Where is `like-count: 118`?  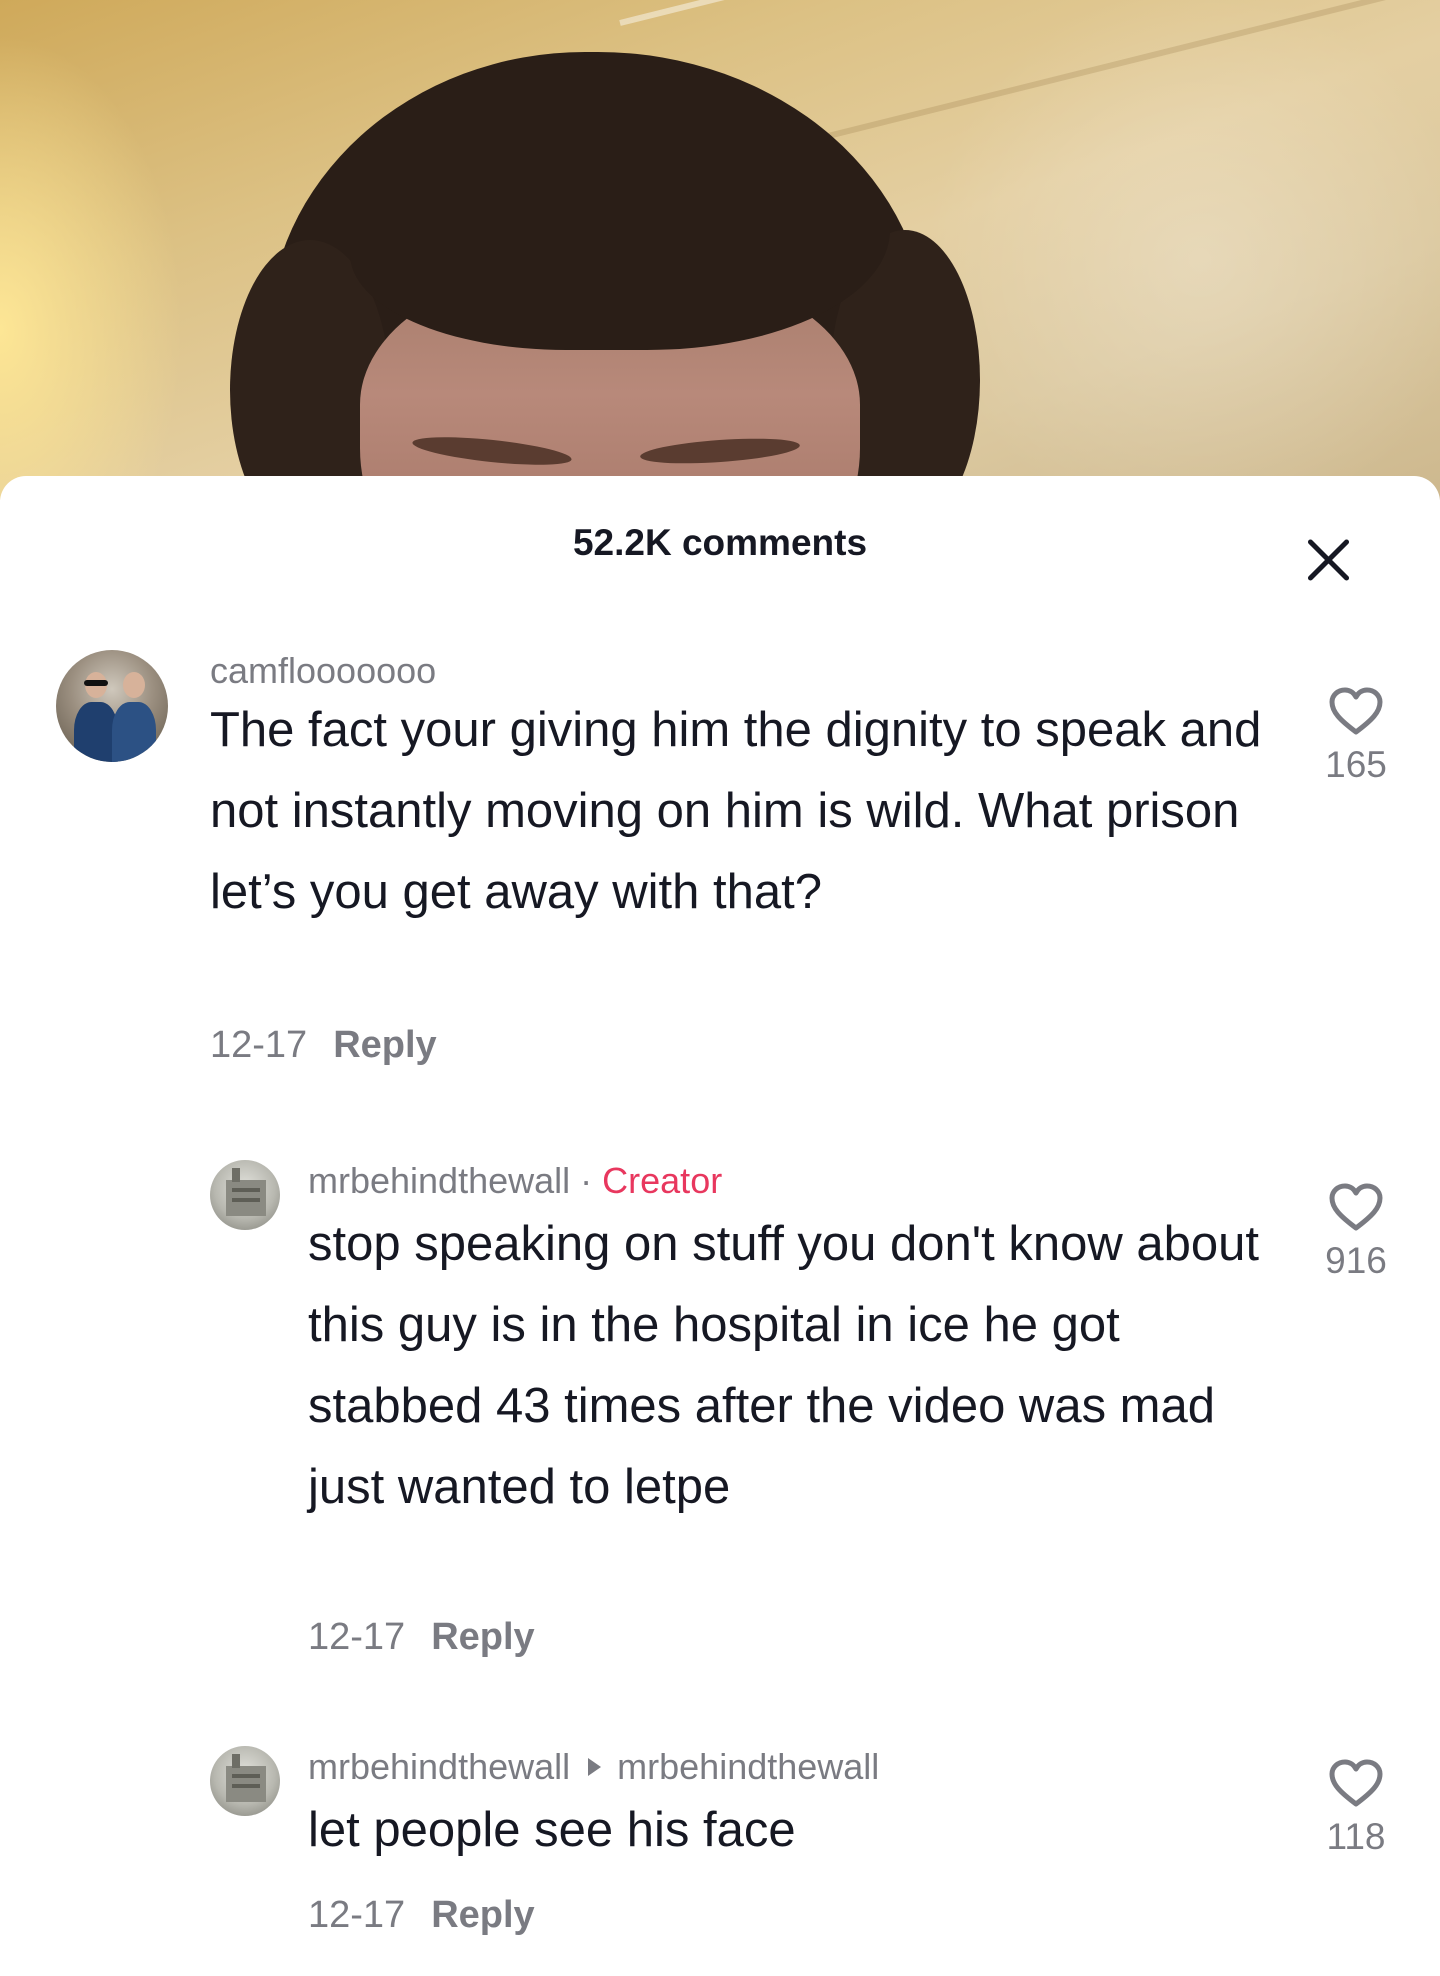
like-count: 118 is located at coordinates (1356, 1836).